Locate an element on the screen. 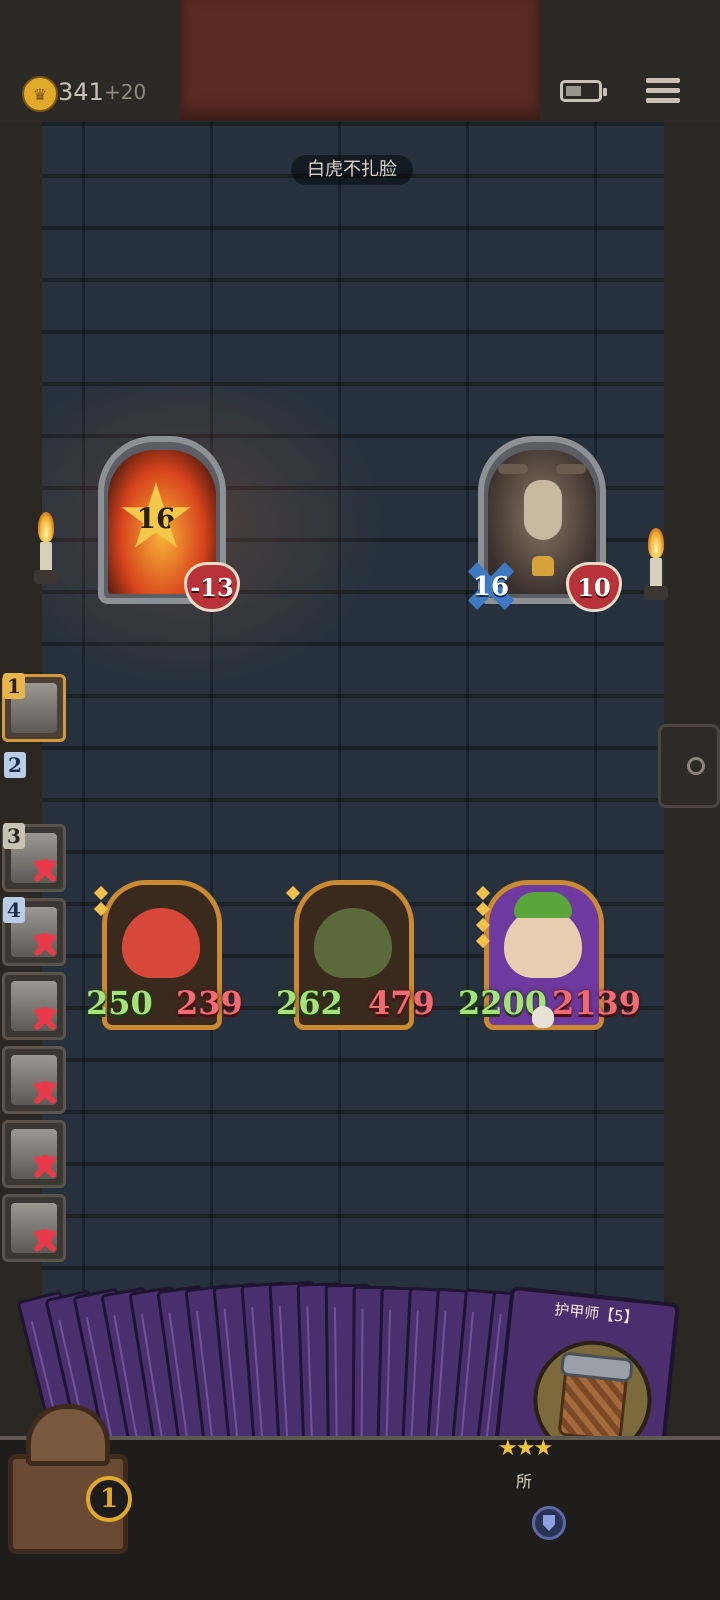  gold-bonus: +20 is located at coordinates (125, 92).